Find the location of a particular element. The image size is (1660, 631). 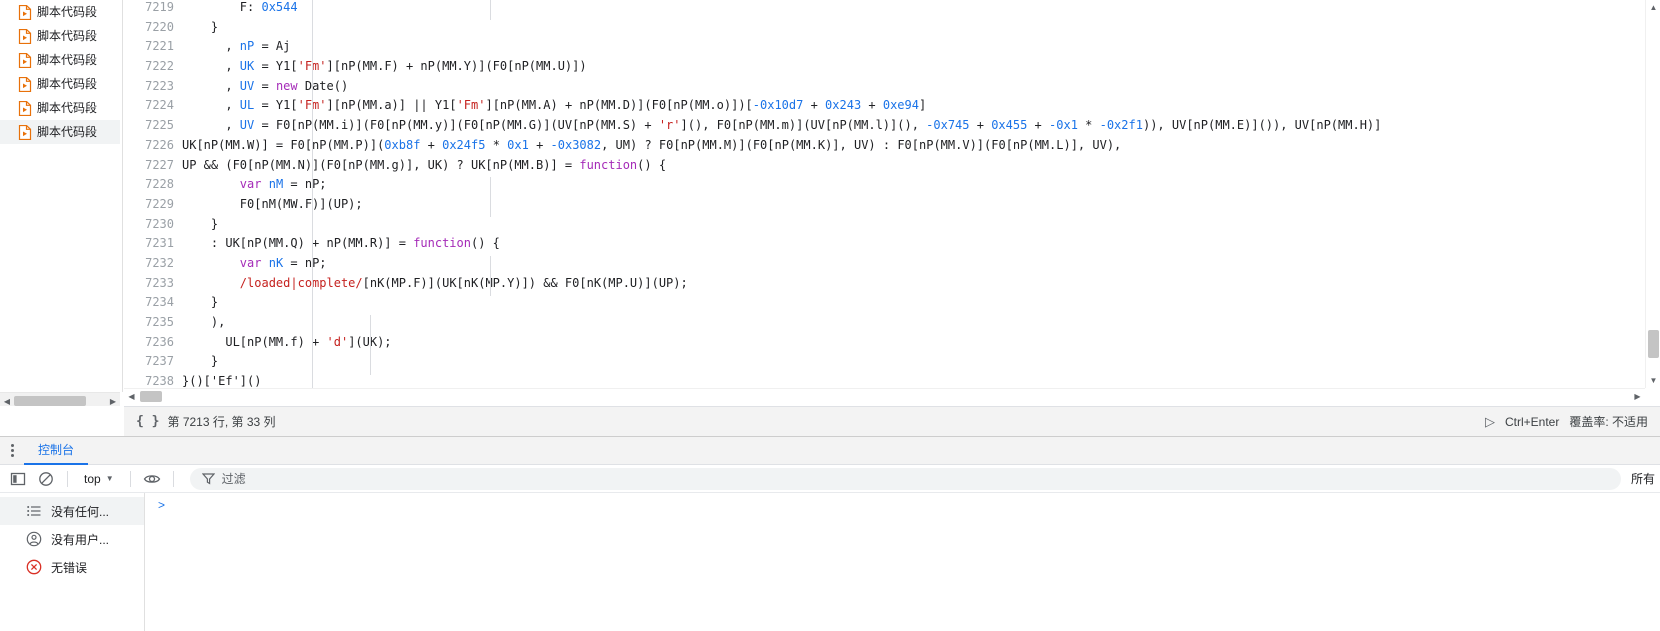

console-sidebar-item: 无错误 is located at coordinates (72, 567).